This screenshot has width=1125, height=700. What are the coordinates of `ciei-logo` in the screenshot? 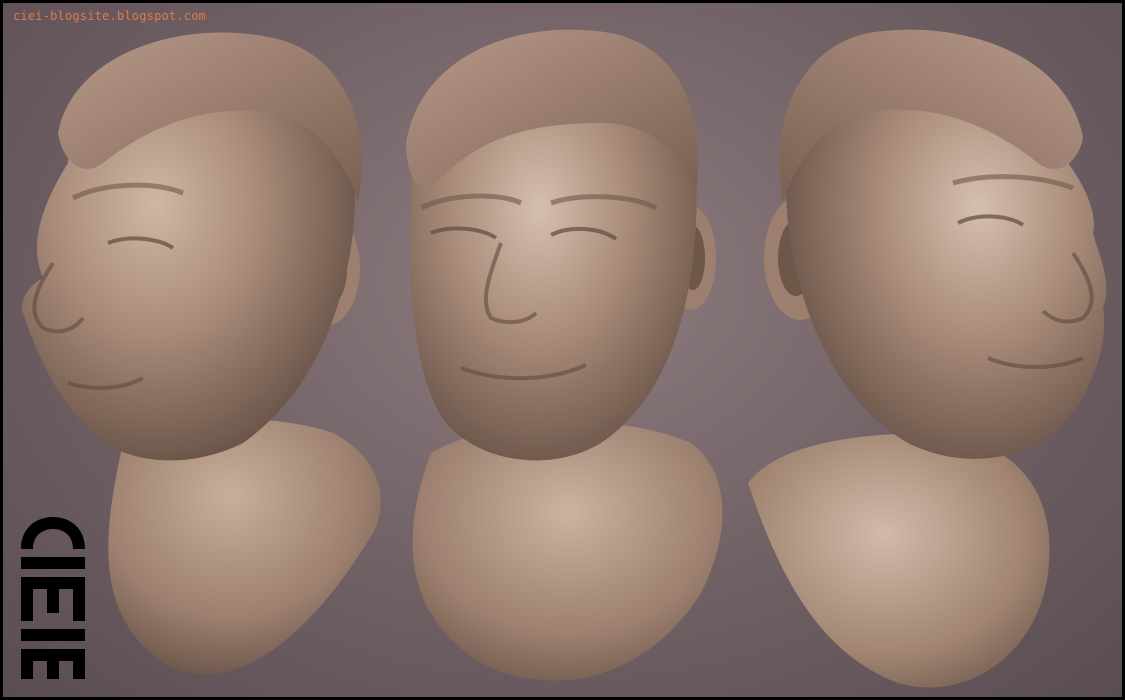 It's located at (53, 598).